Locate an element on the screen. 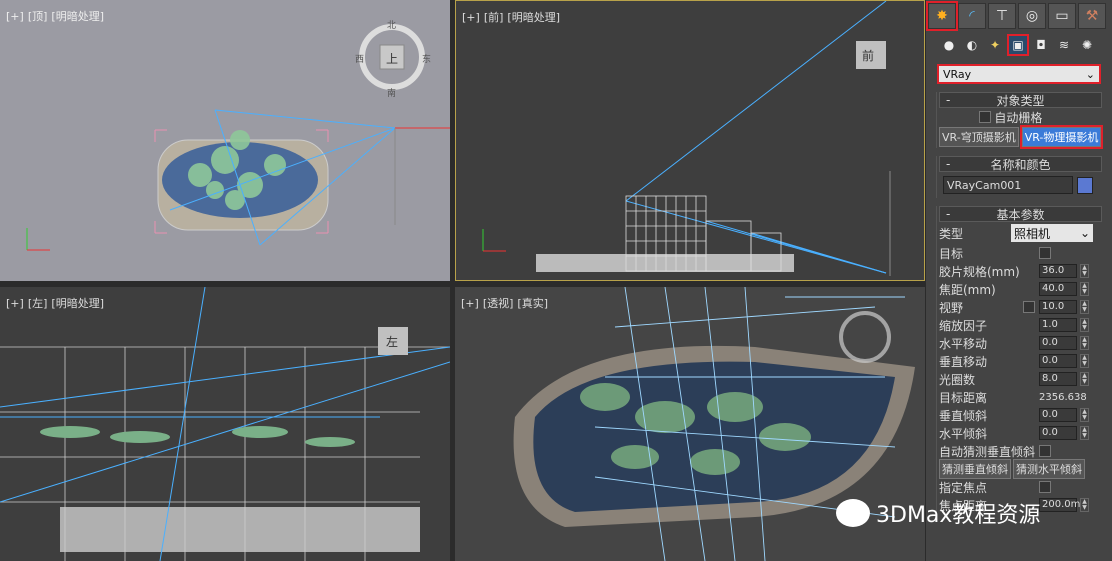  helpers-icon: ◘ is located at coordinates (1041, 45).